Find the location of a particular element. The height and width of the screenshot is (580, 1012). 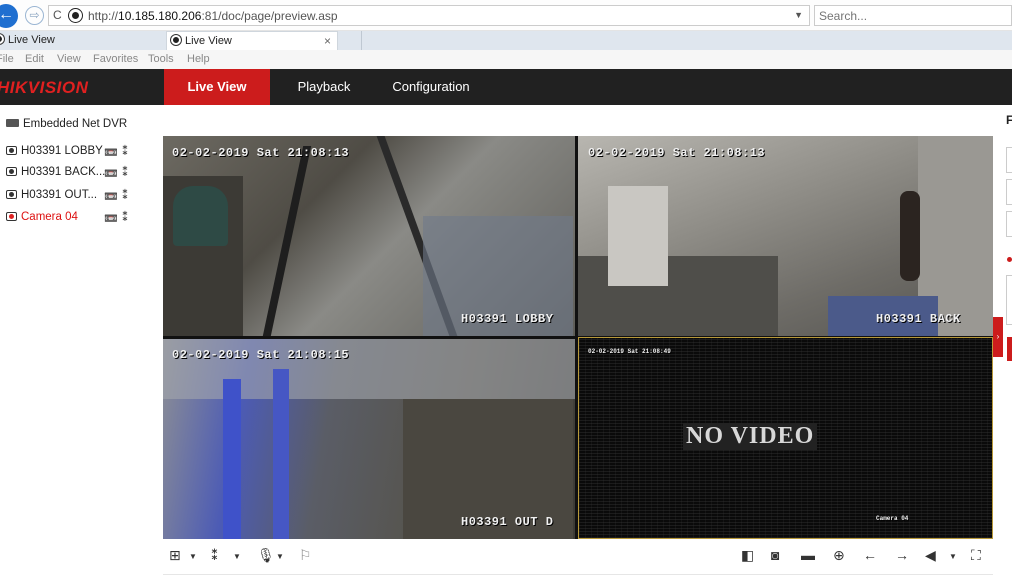

zoom-in-icon: ⊕ is located at coordinates (839, 555).